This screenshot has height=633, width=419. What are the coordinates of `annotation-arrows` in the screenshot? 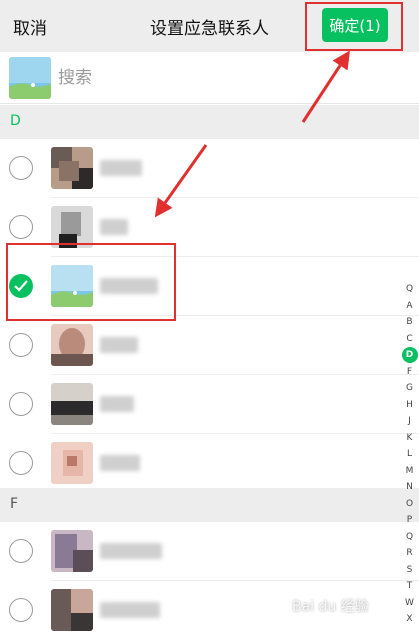 It's located at (252, 134).